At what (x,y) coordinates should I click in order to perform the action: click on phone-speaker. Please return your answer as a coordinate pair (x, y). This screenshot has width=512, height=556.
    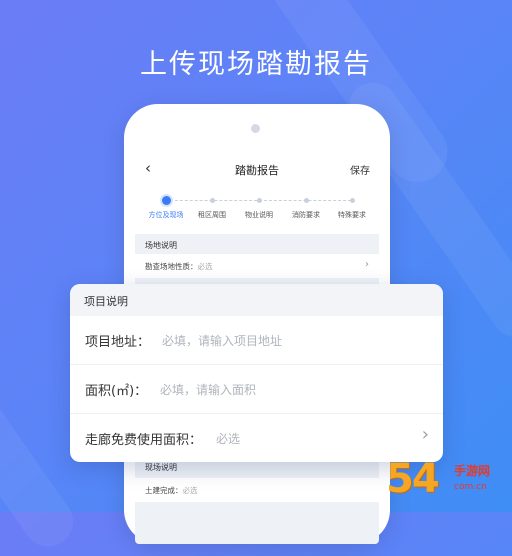
    Looking at the image, I should click on (255, 128).